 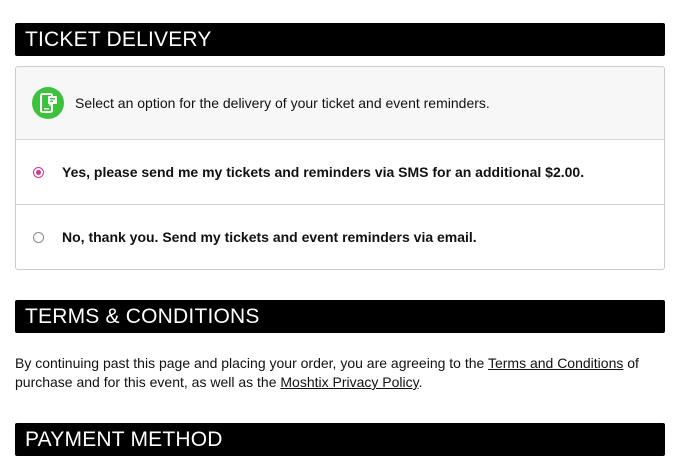 I want to click on email-delivery-radio, so click(x=38, y=237).